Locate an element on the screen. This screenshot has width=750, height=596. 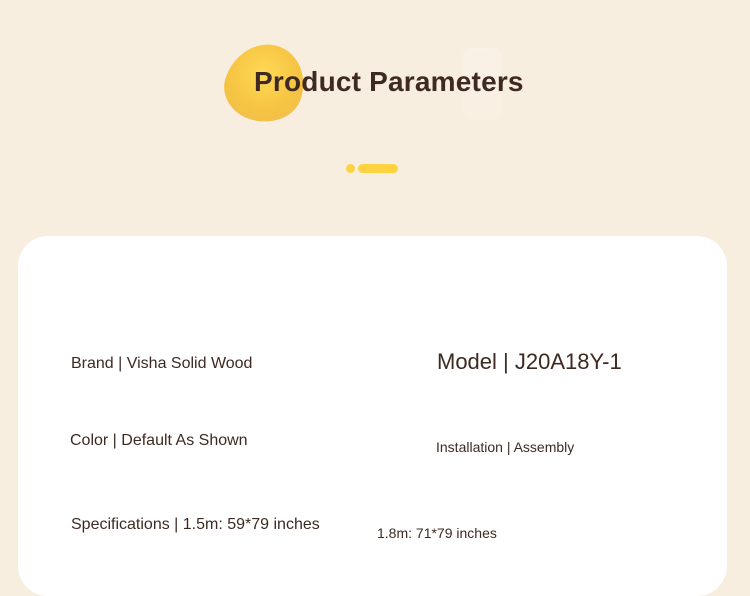
color-parameter: Color | Default As Shown is located at coordinates (159, 440).